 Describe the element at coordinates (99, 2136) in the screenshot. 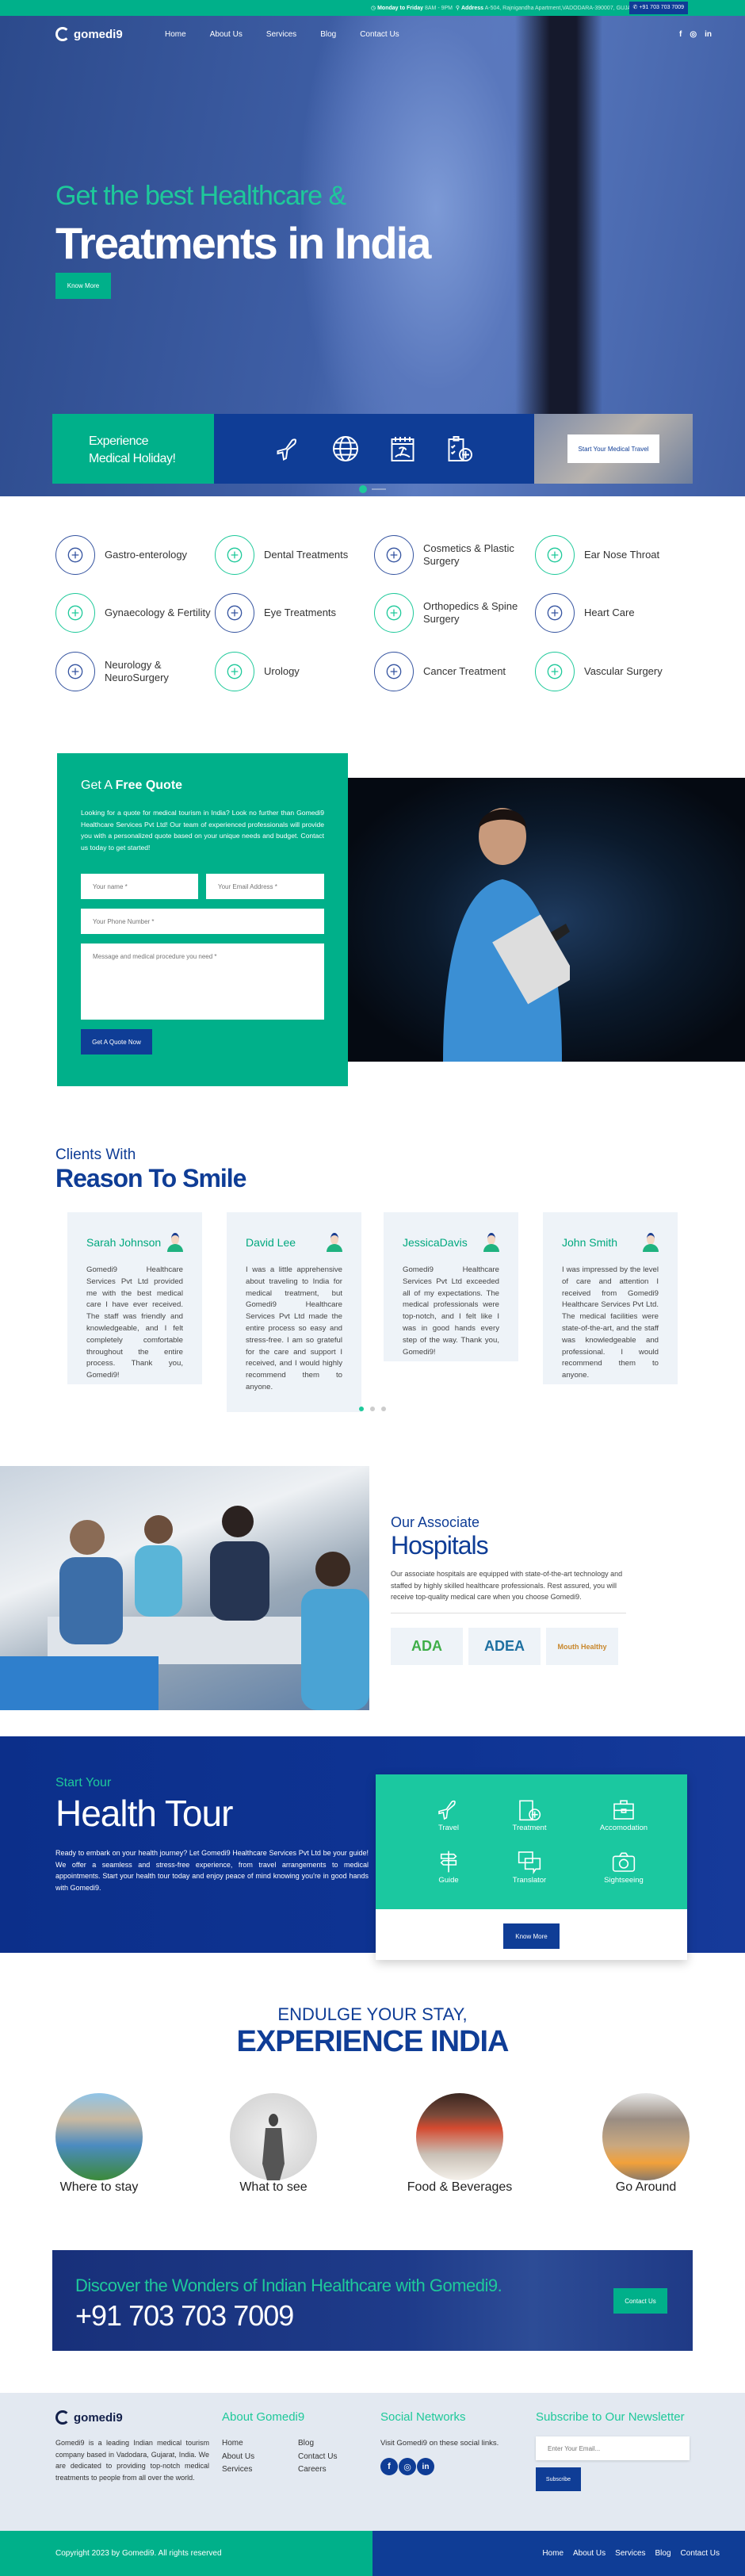

I see `where-to-stay-image` at that location.